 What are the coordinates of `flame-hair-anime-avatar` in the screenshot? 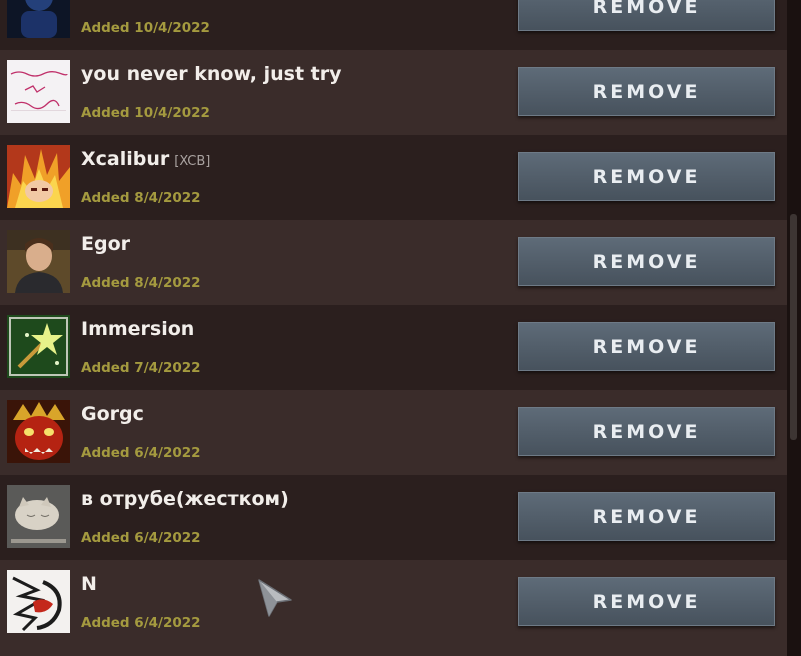 It's located at (38, 176).